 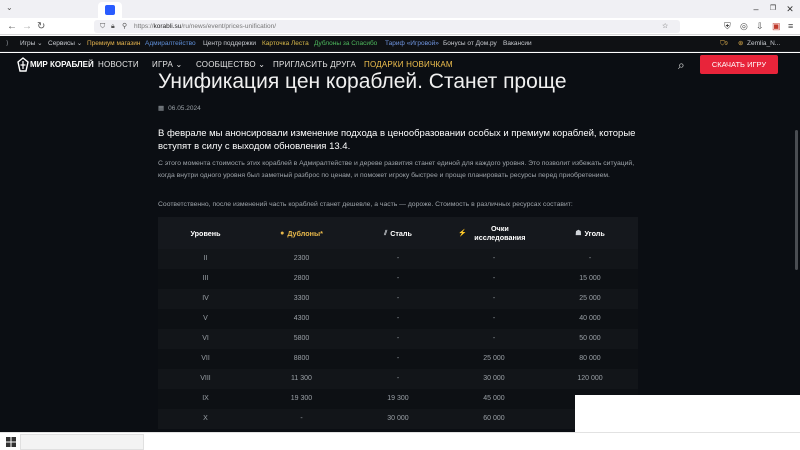 I want to click on header-research: ⚡ Очки исследования, so click(x=492, y=233).